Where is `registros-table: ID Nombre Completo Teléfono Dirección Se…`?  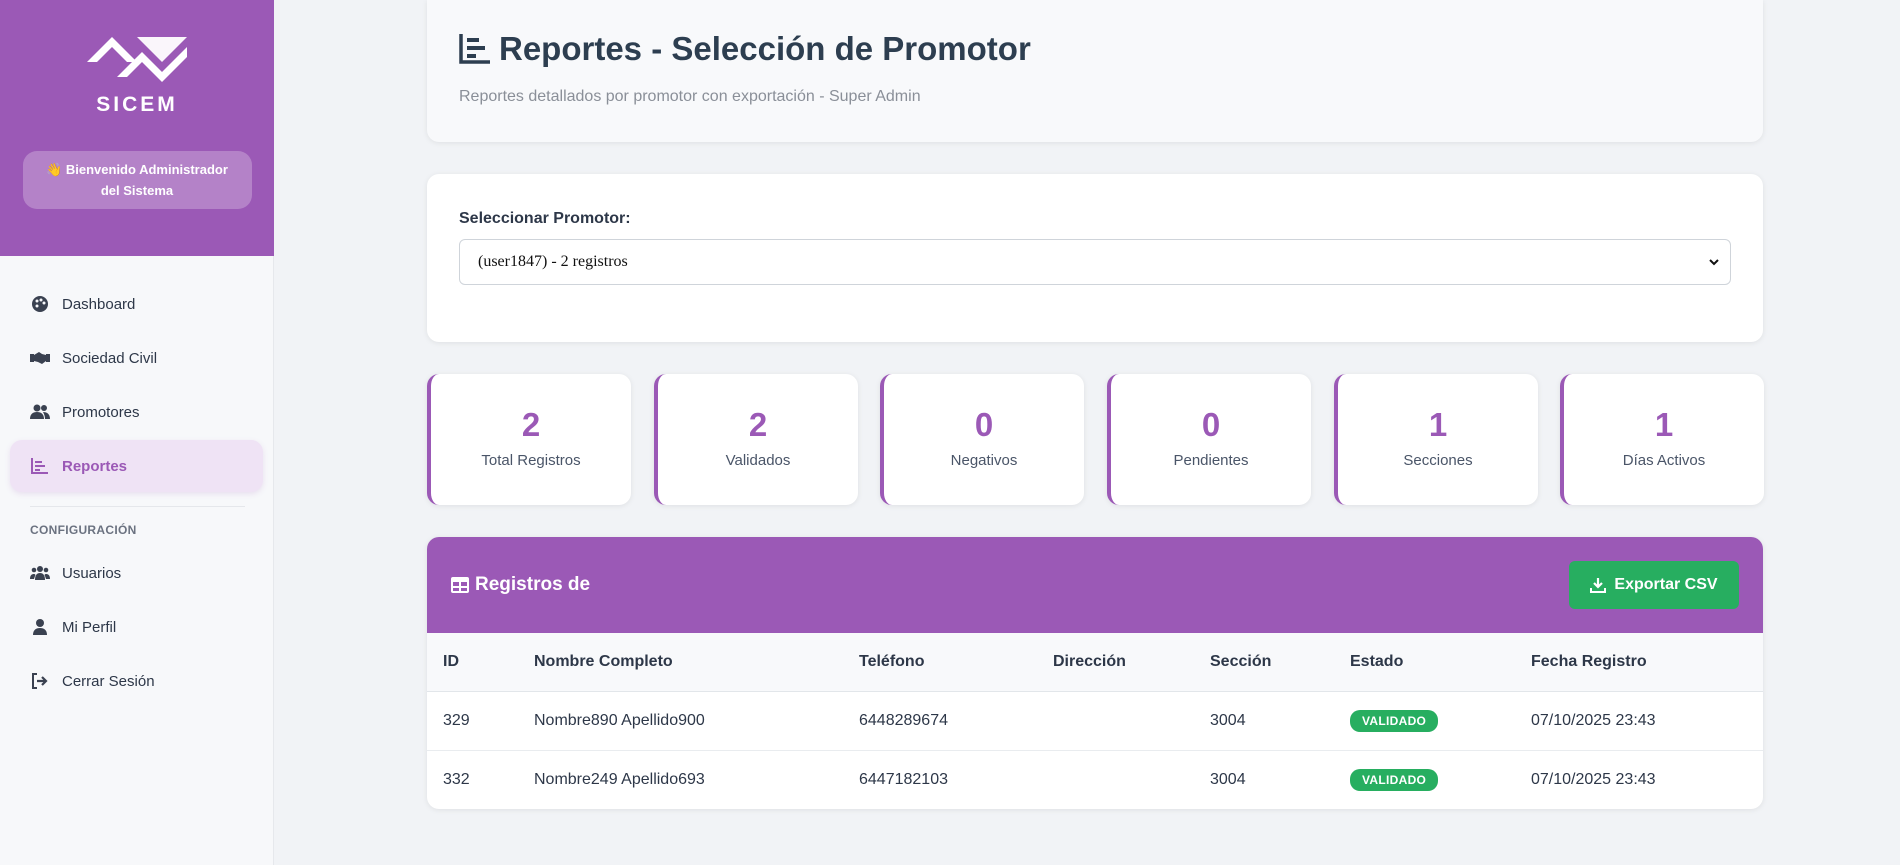 registros-table: ID Nombre Completo Teléfono Dirección Se… is located at coordinates (1095, 721).